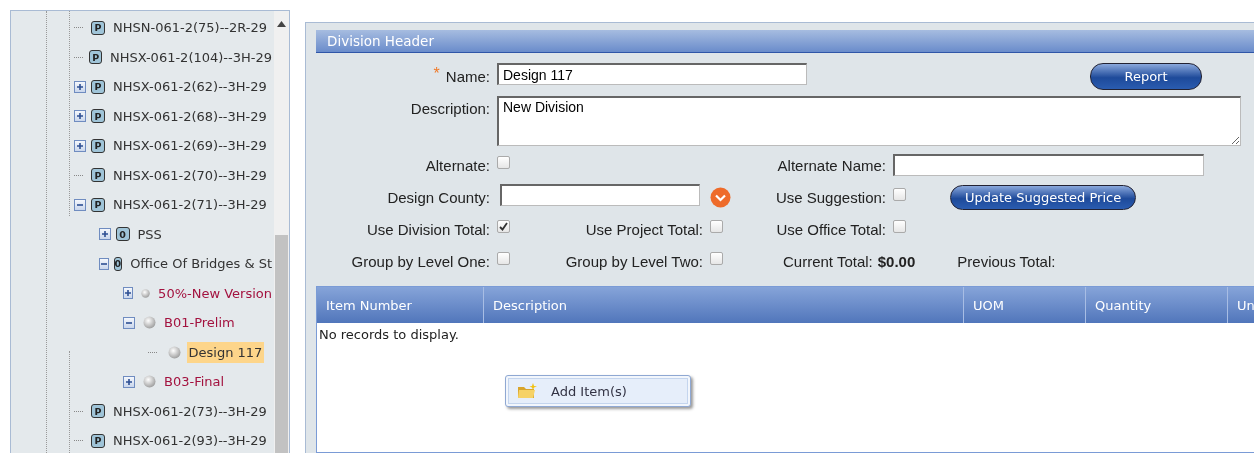 The image size is (1254, 453). I want to click on alternate-name-field, so click(1048, 165).